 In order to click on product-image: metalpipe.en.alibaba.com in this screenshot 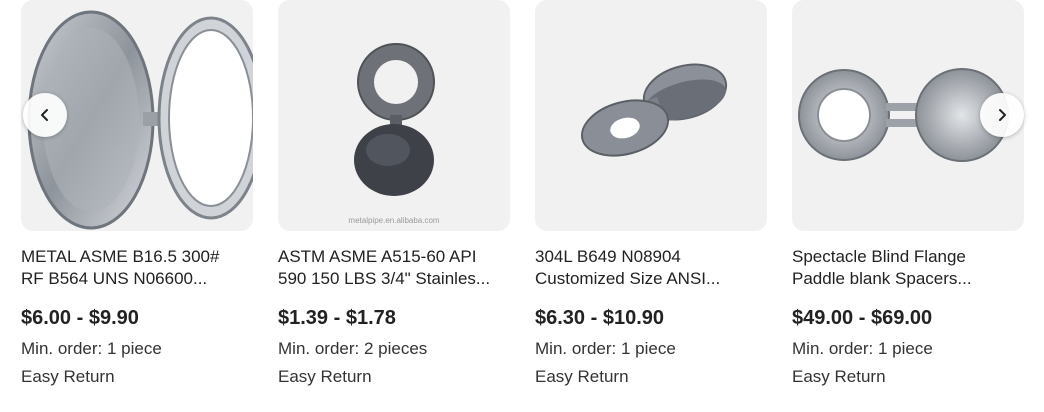, I will do `click(394, 115)`.